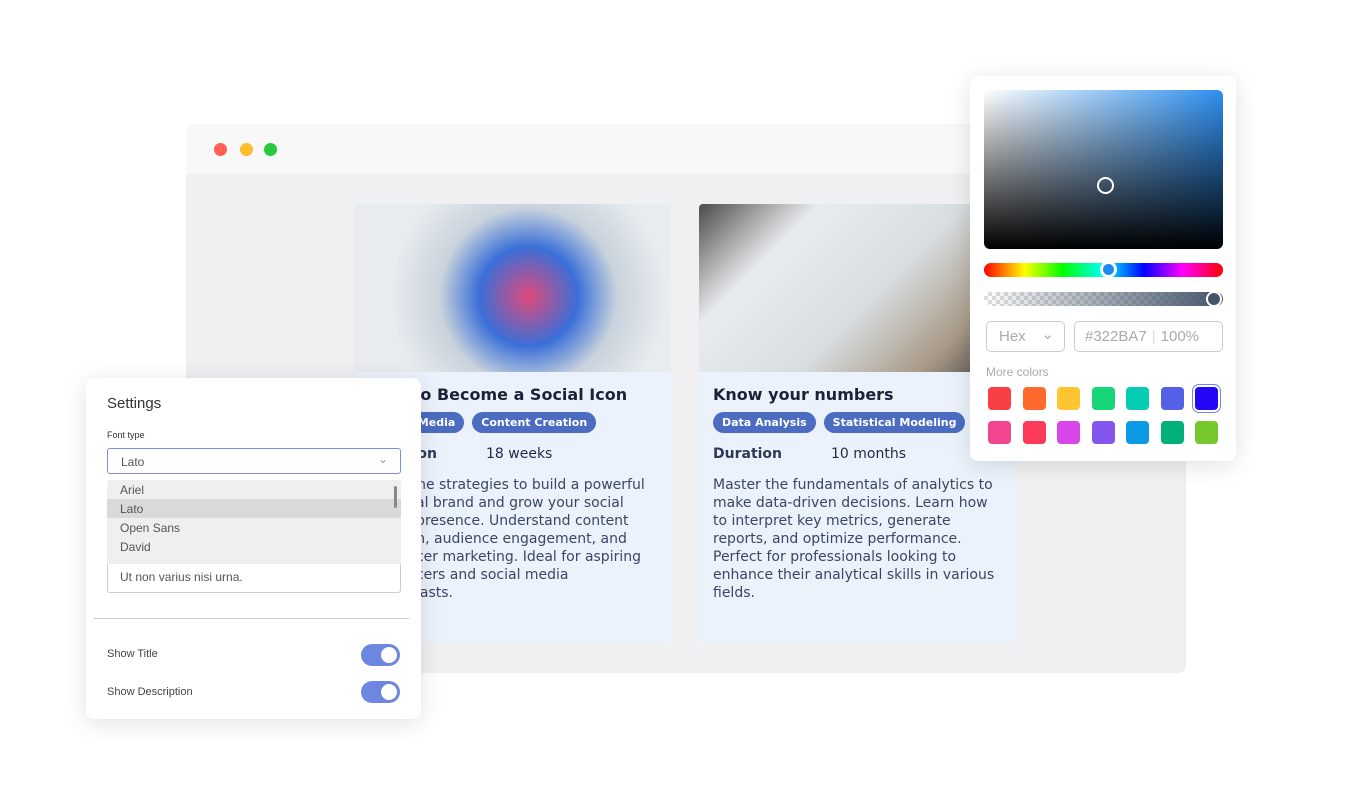 This screenshot has width=1370, height=800. I want to click on scrollbar, so click(395, 497).